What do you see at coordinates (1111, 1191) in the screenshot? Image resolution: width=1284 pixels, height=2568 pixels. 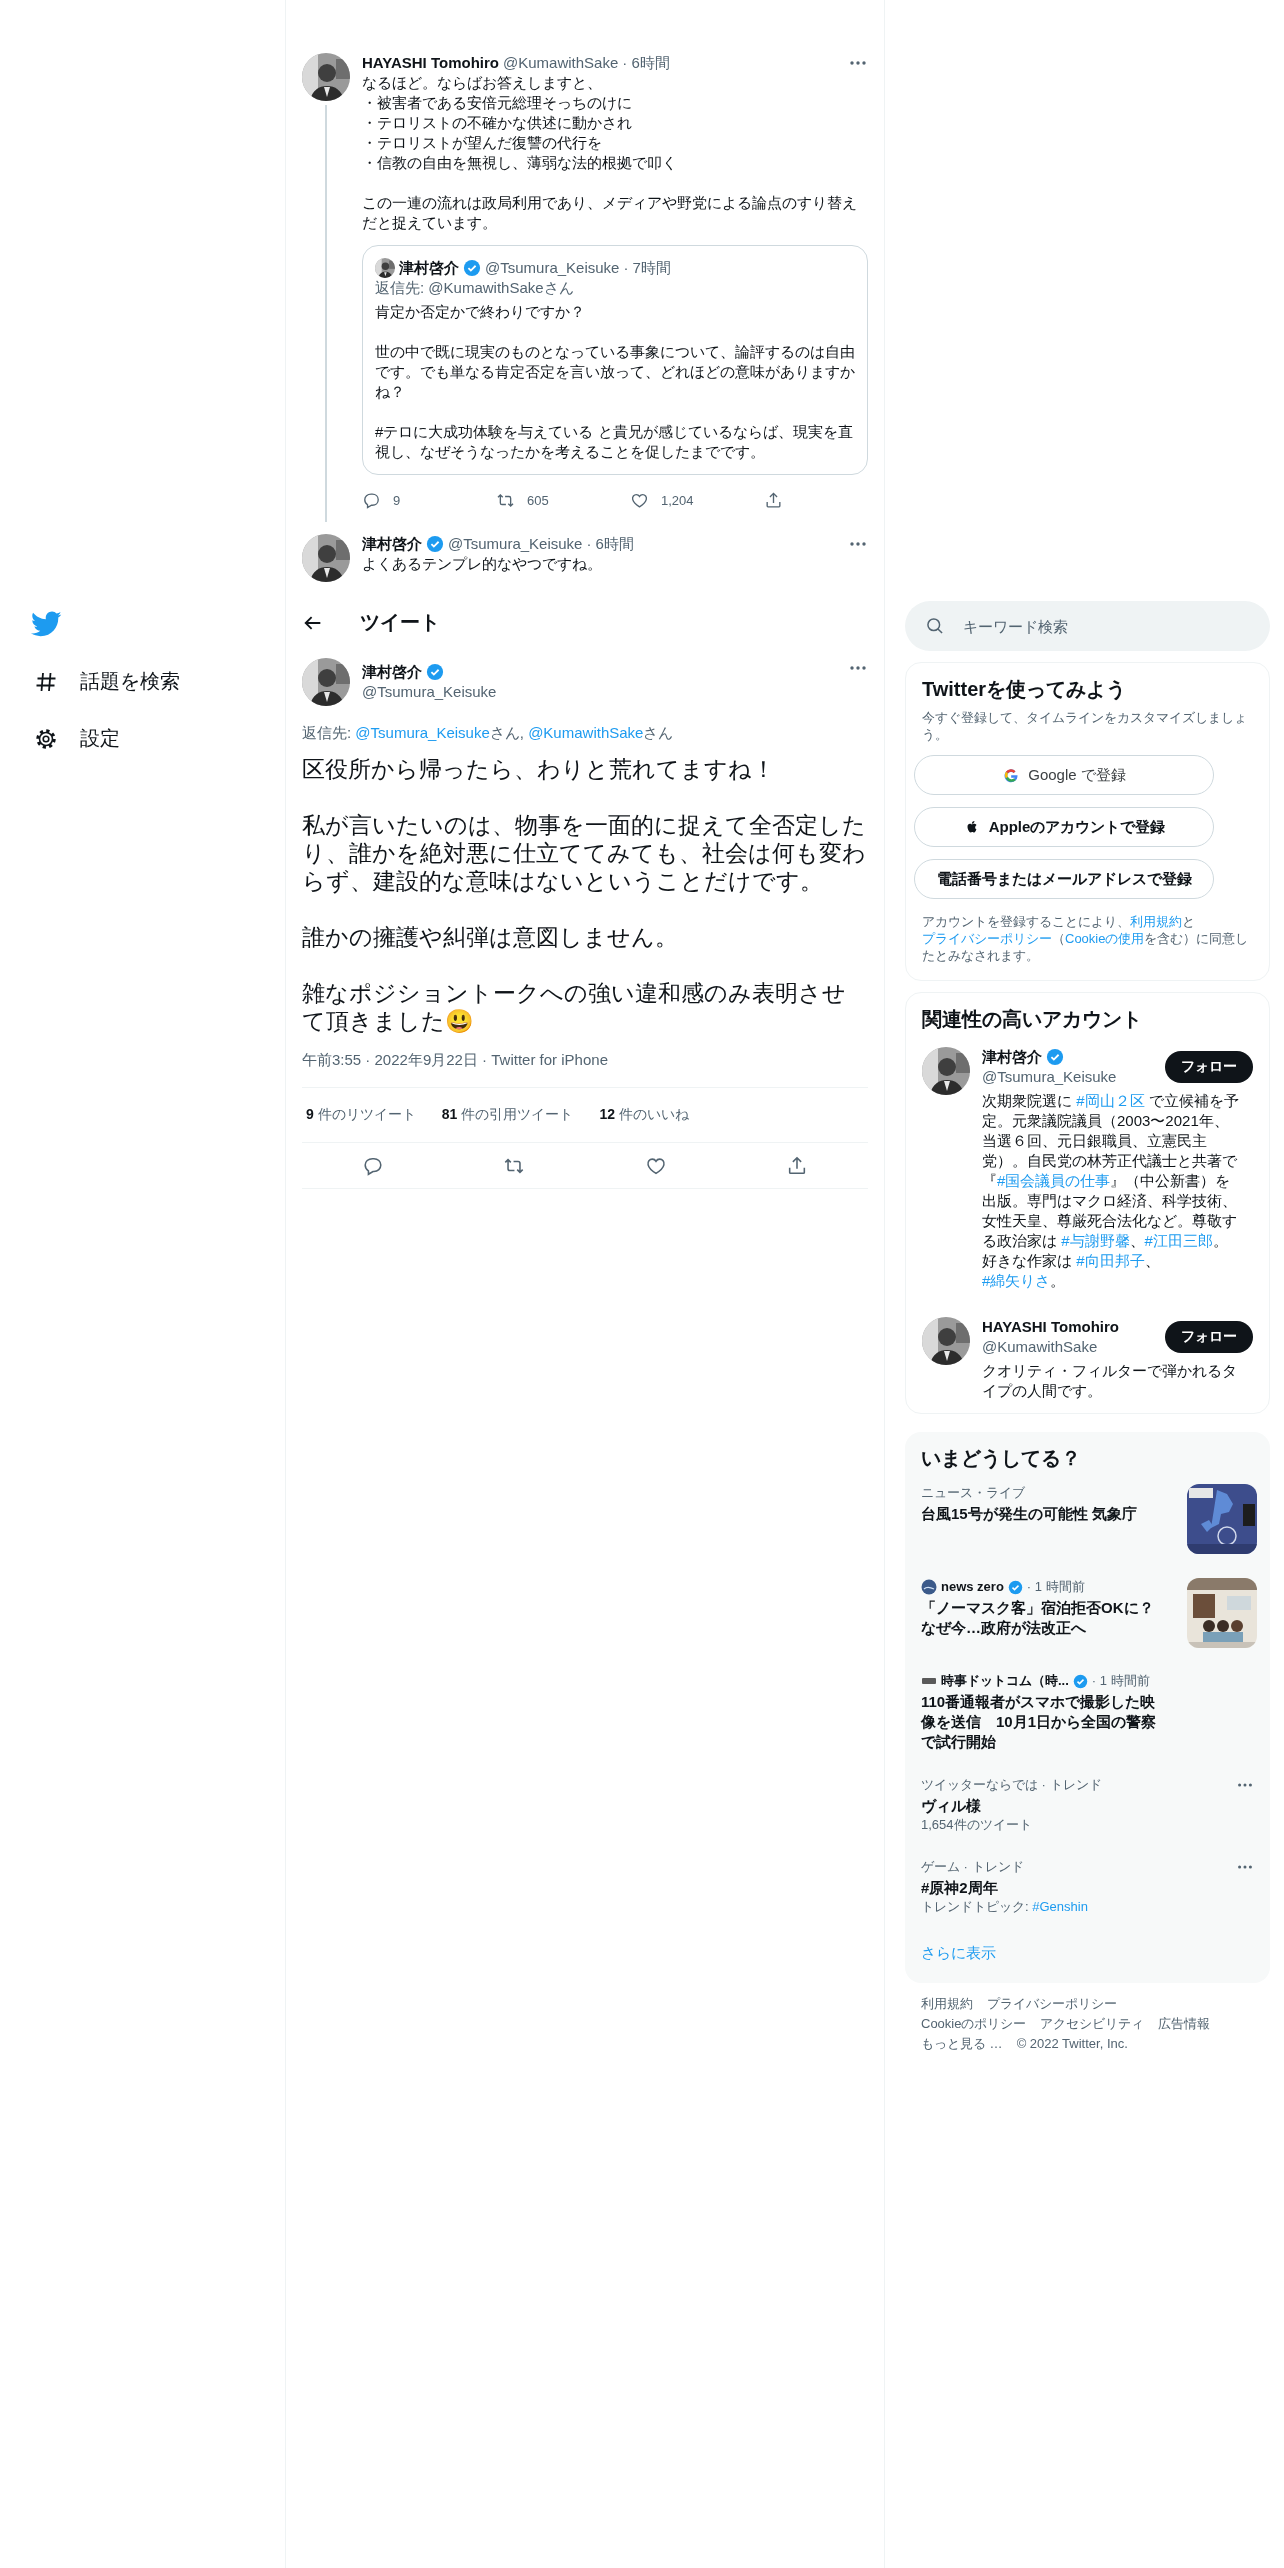 I see `user-bio: 次期衆院選に #岡山２区 で立候補を予定。元衆議院議員（2003〜2021年、当選６回、元日銀職員、立憲民主党）。自民党の林芳正代議士と共著で『#国会議員の仕事』（中公新書）を出版。専門はマクロ経済、科学技術、女性天皇、尊厳死合法化など。尊敬する政治家は #与謝野馨、#江田三郎。好きな作家は #向田邦子、 #綿矢りさ。` at bounding box center [1111, 1191].